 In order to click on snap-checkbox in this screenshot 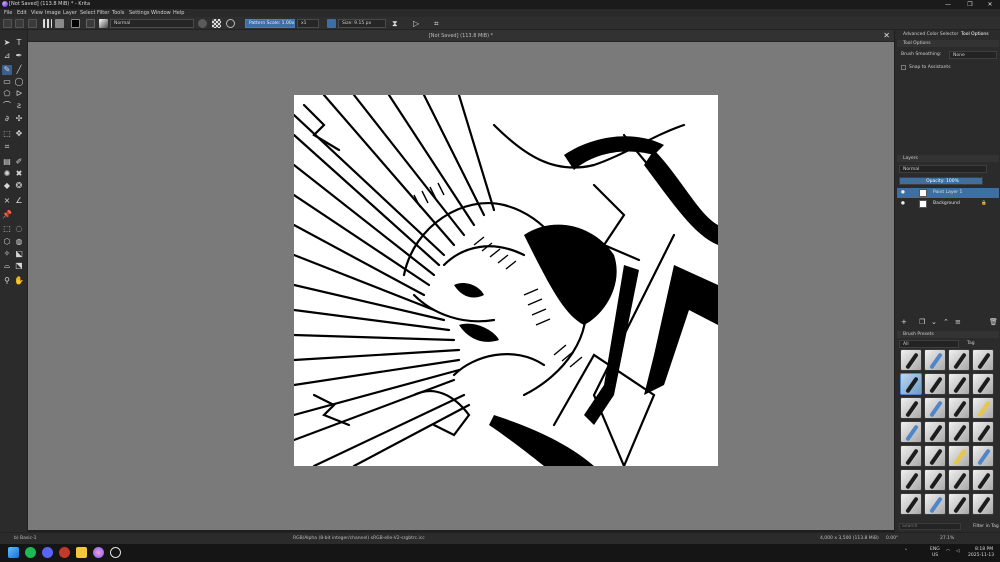, I will do `click(903, 67)`.